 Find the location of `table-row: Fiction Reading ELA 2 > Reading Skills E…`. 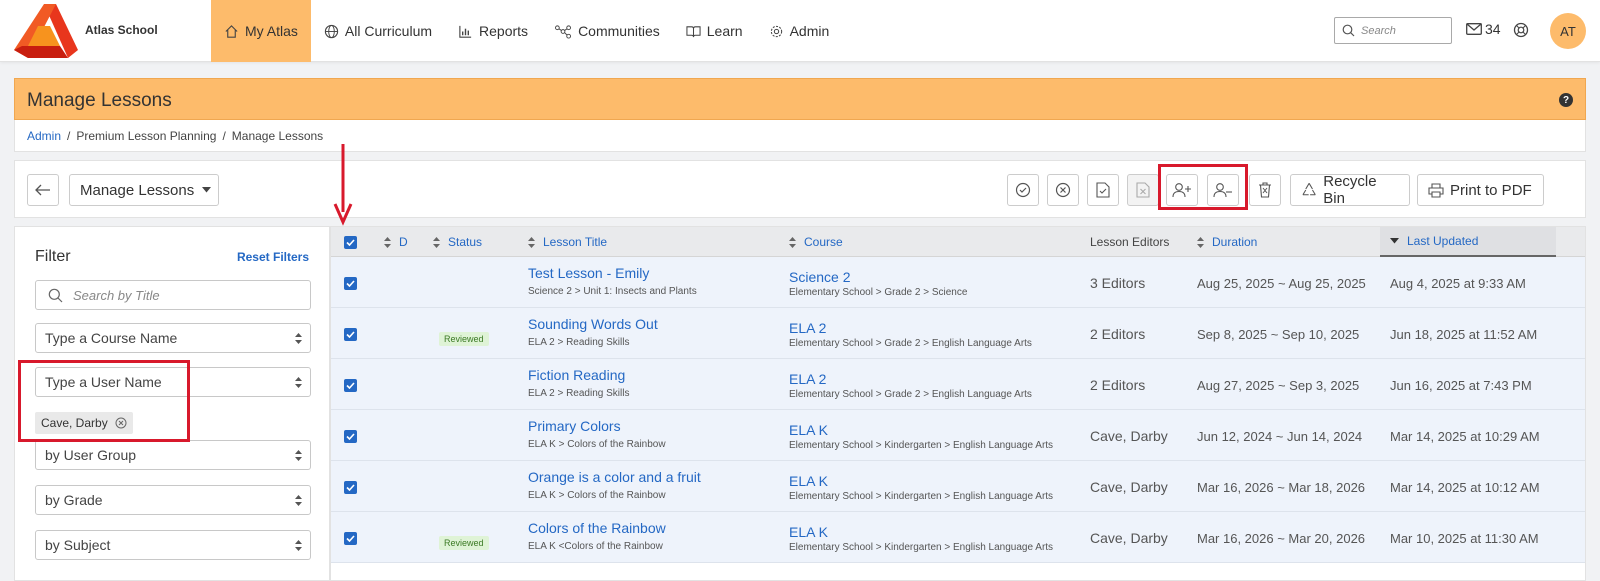

table-row: Fiction Reading ELA 2 > Reading Skills E… is located at coordinates (958, 384).